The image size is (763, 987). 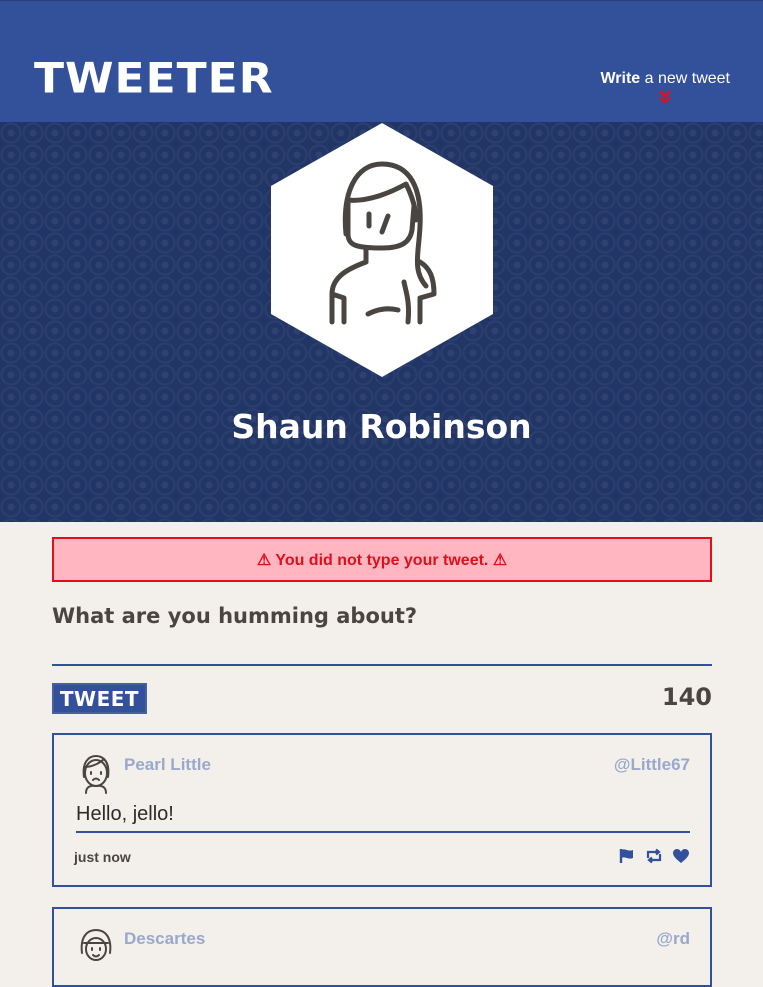 I want to click on compose-link-bold: Write, so click(x=620, y=78).